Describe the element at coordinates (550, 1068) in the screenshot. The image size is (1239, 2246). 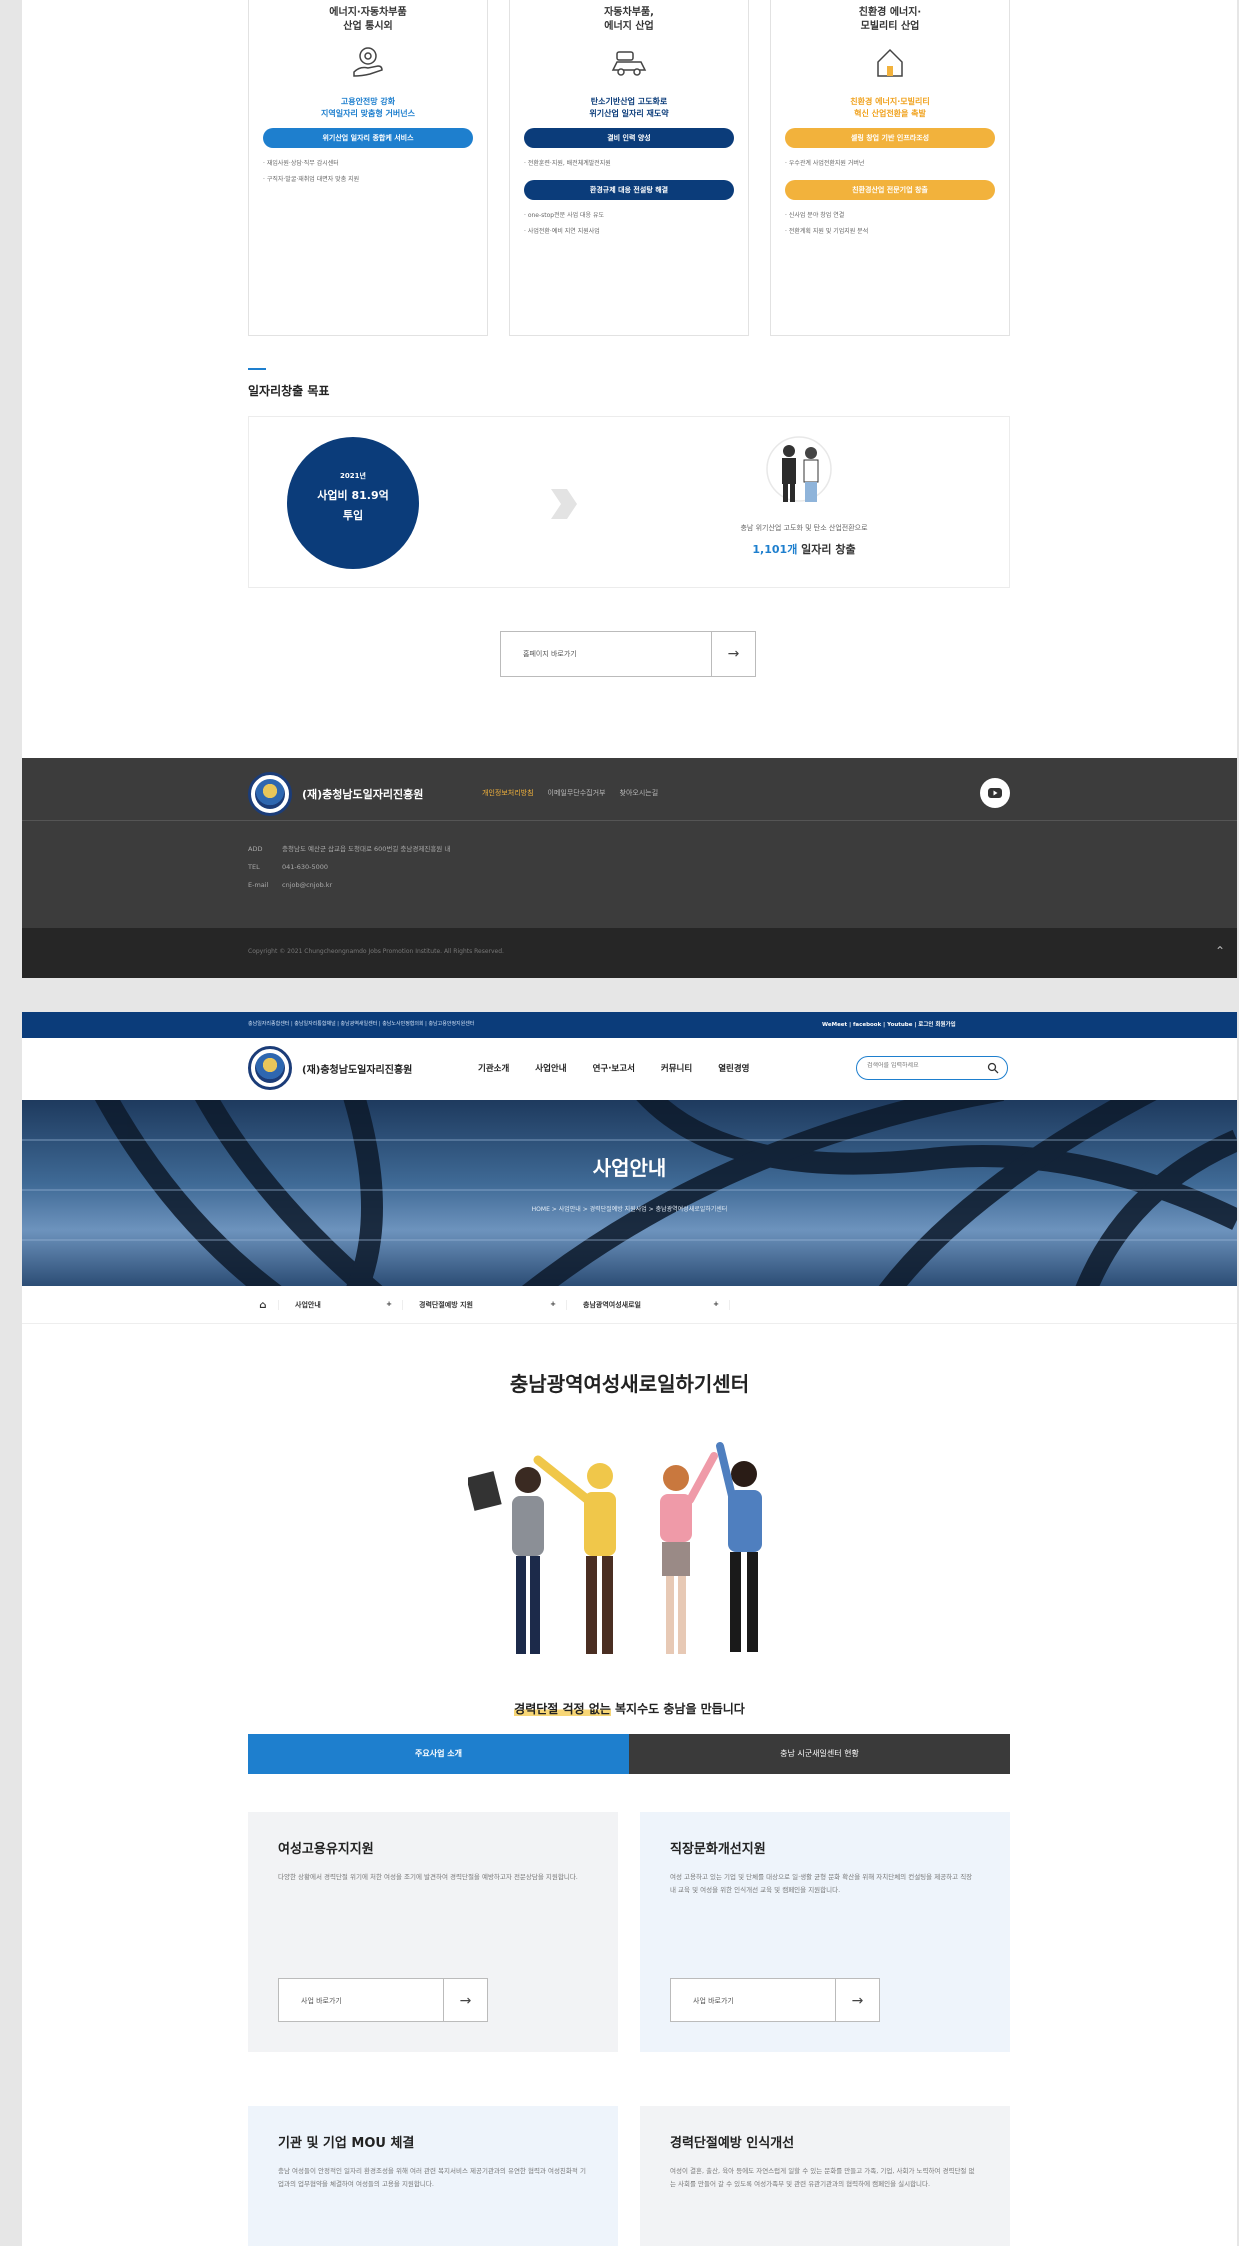
I see `menu-item-business: 사업안내` at that location.